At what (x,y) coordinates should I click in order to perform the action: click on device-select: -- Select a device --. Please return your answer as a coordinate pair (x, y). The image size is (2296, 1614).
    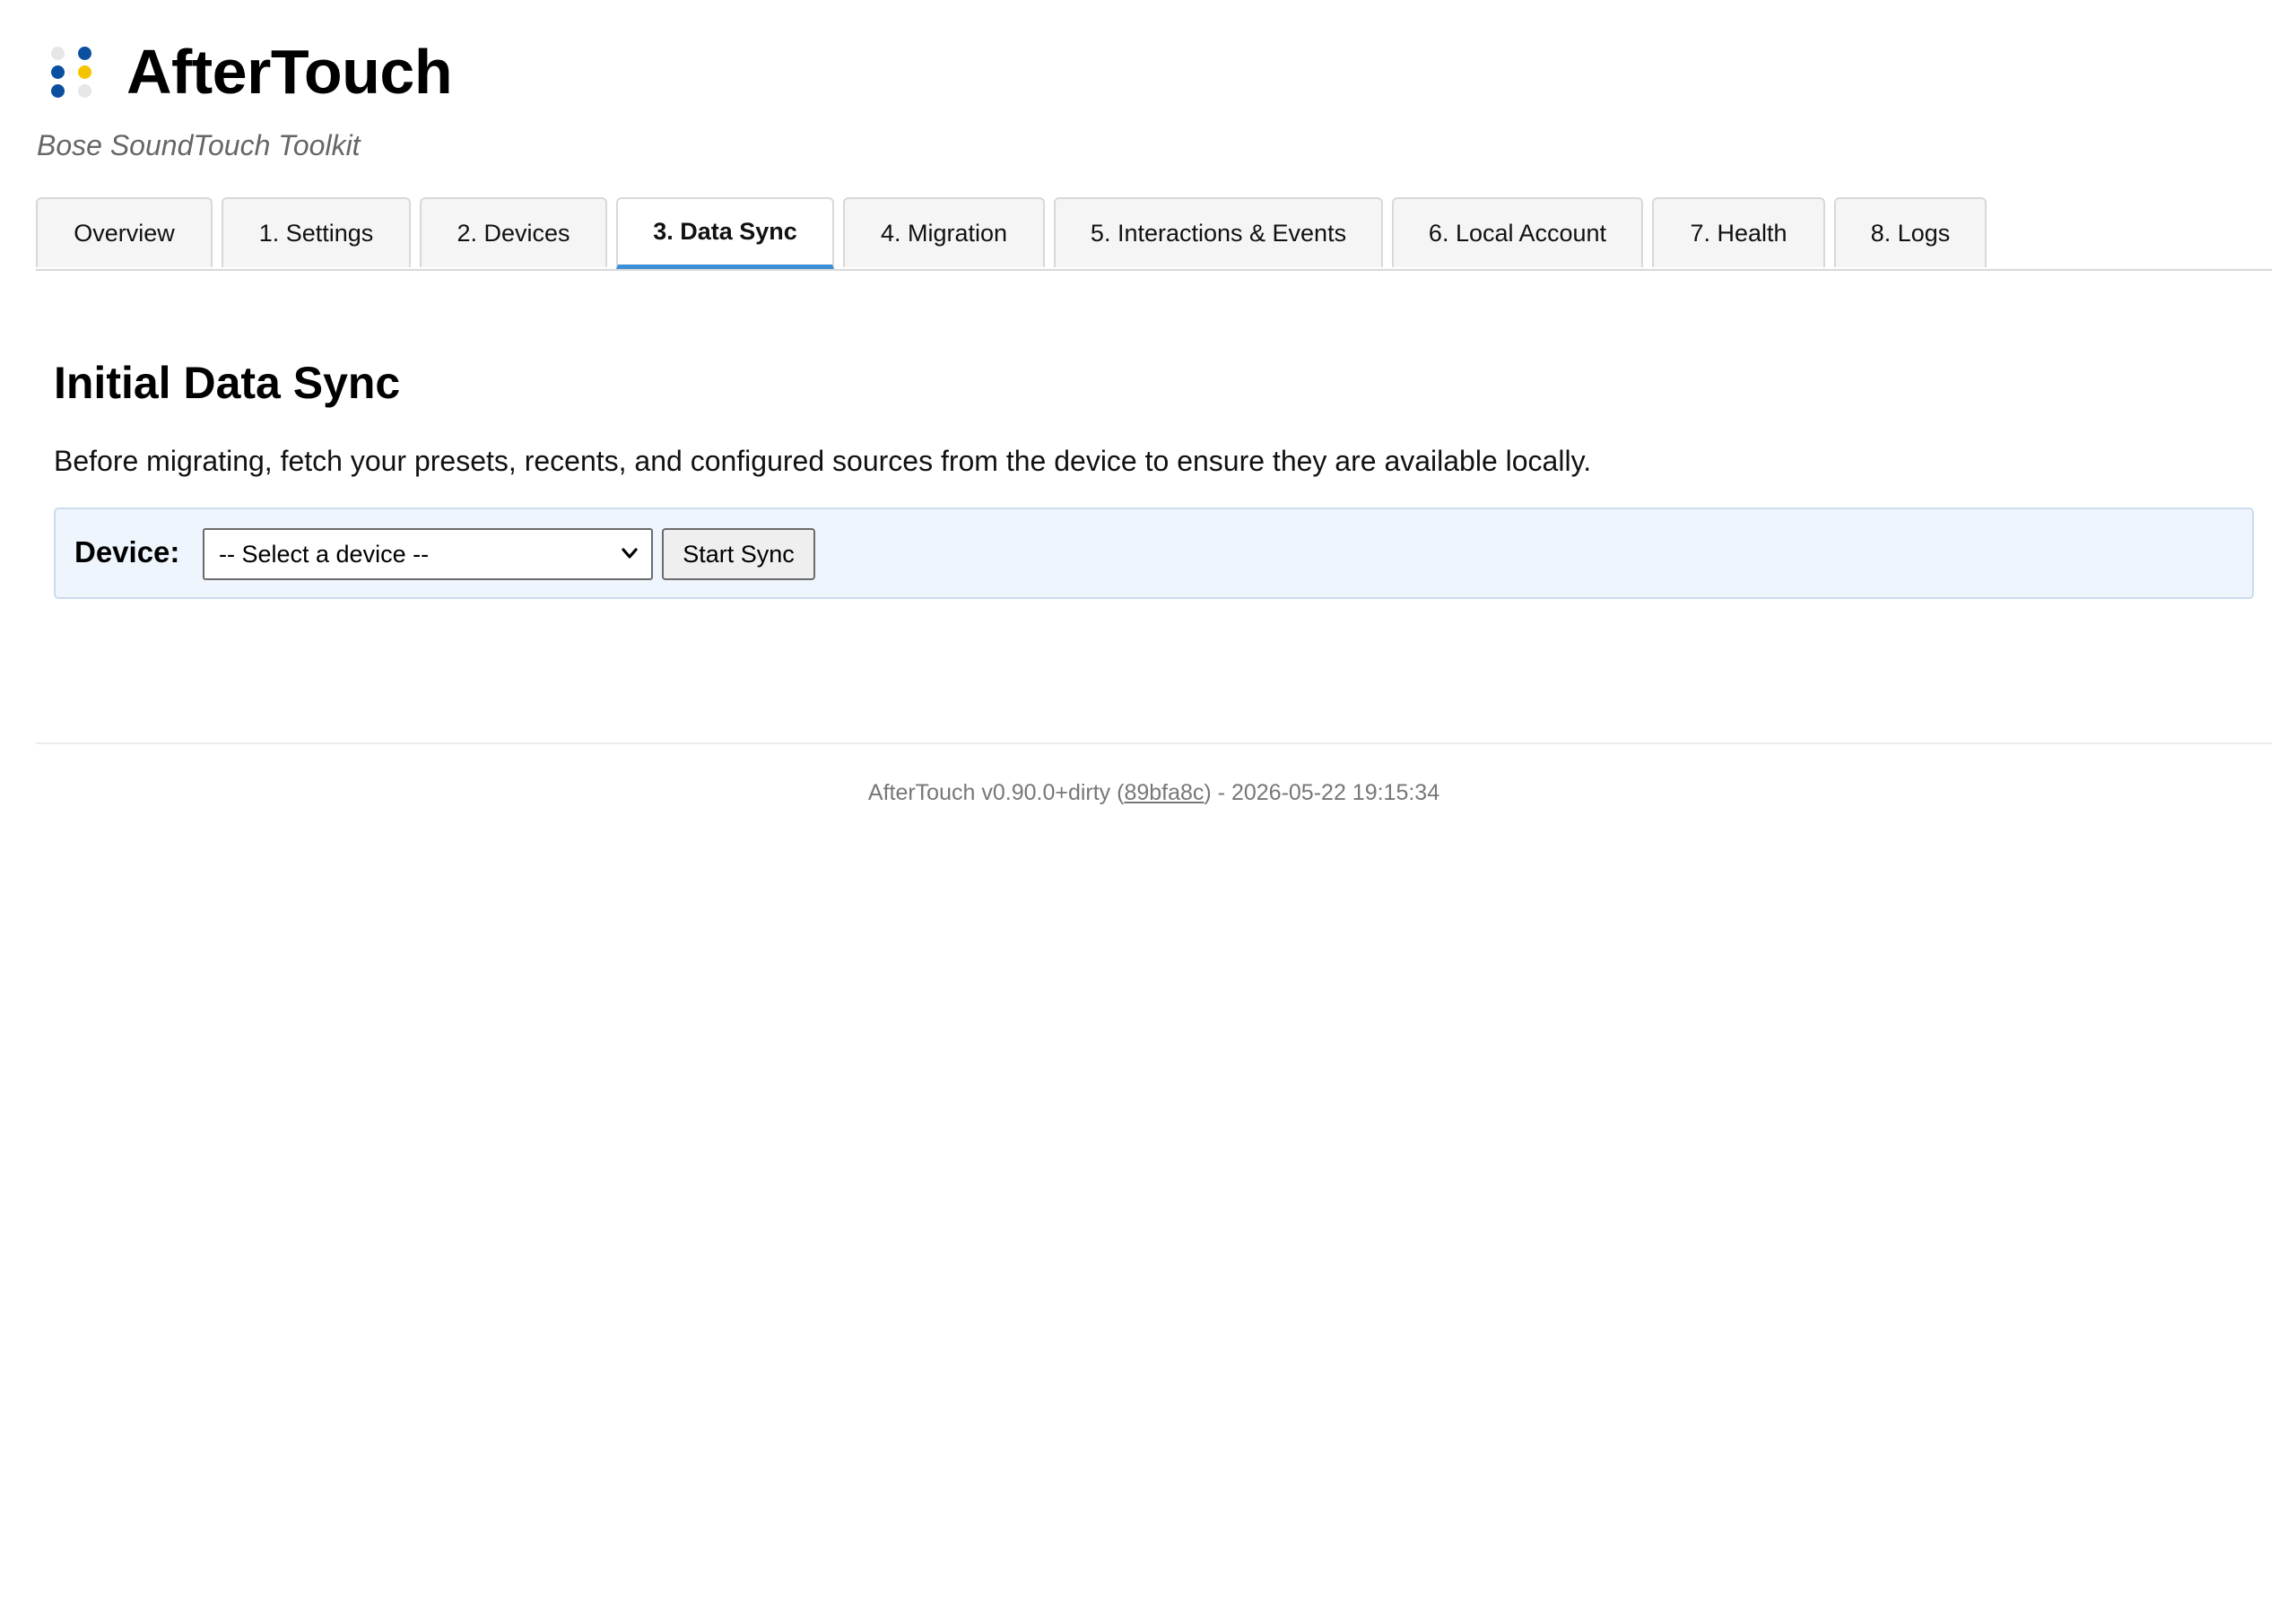
    Looking at the image, I should click on (428, 554).